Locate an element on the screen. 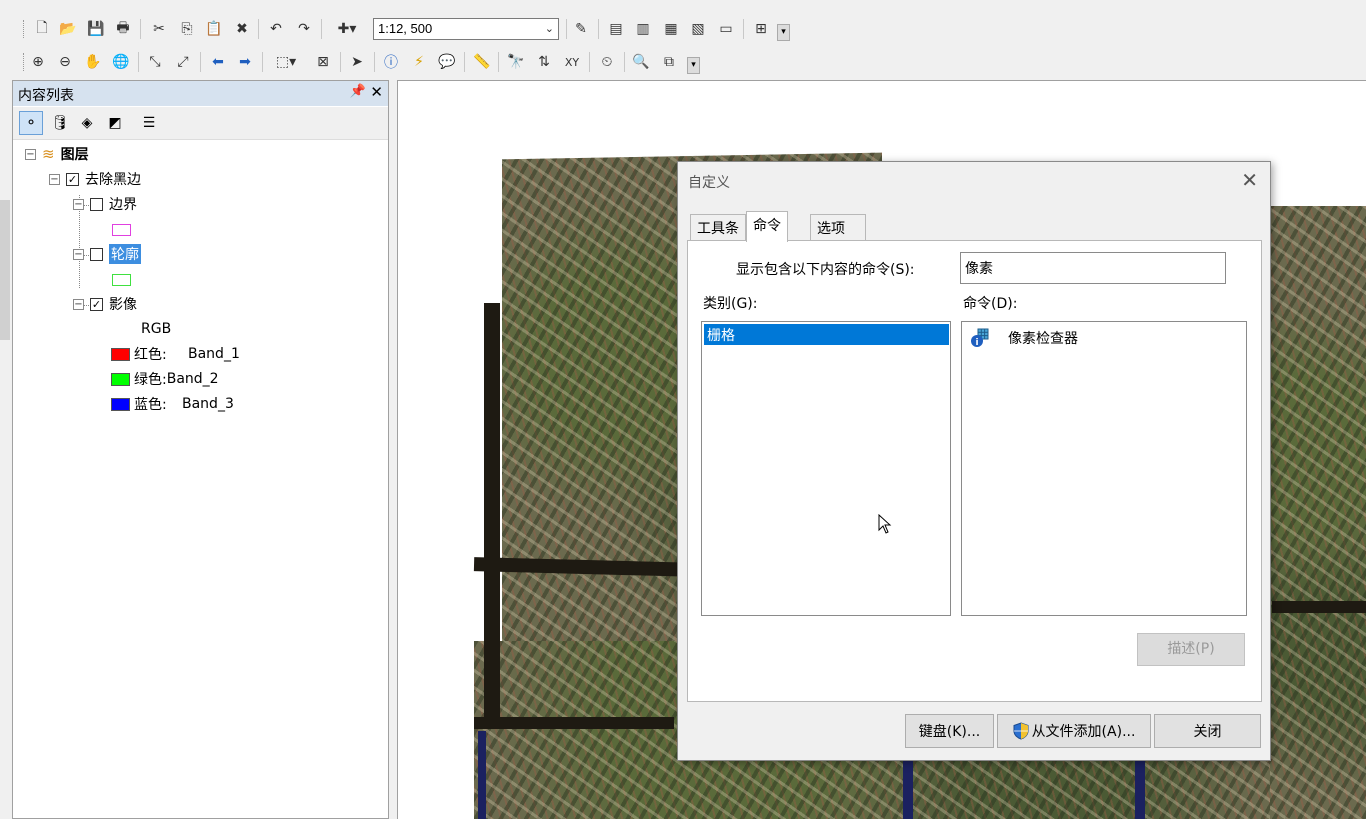 Image resolution: width=1366 pixels, height=819 pixels. pan-icon: ✋ is located at coordinates (93, 62).